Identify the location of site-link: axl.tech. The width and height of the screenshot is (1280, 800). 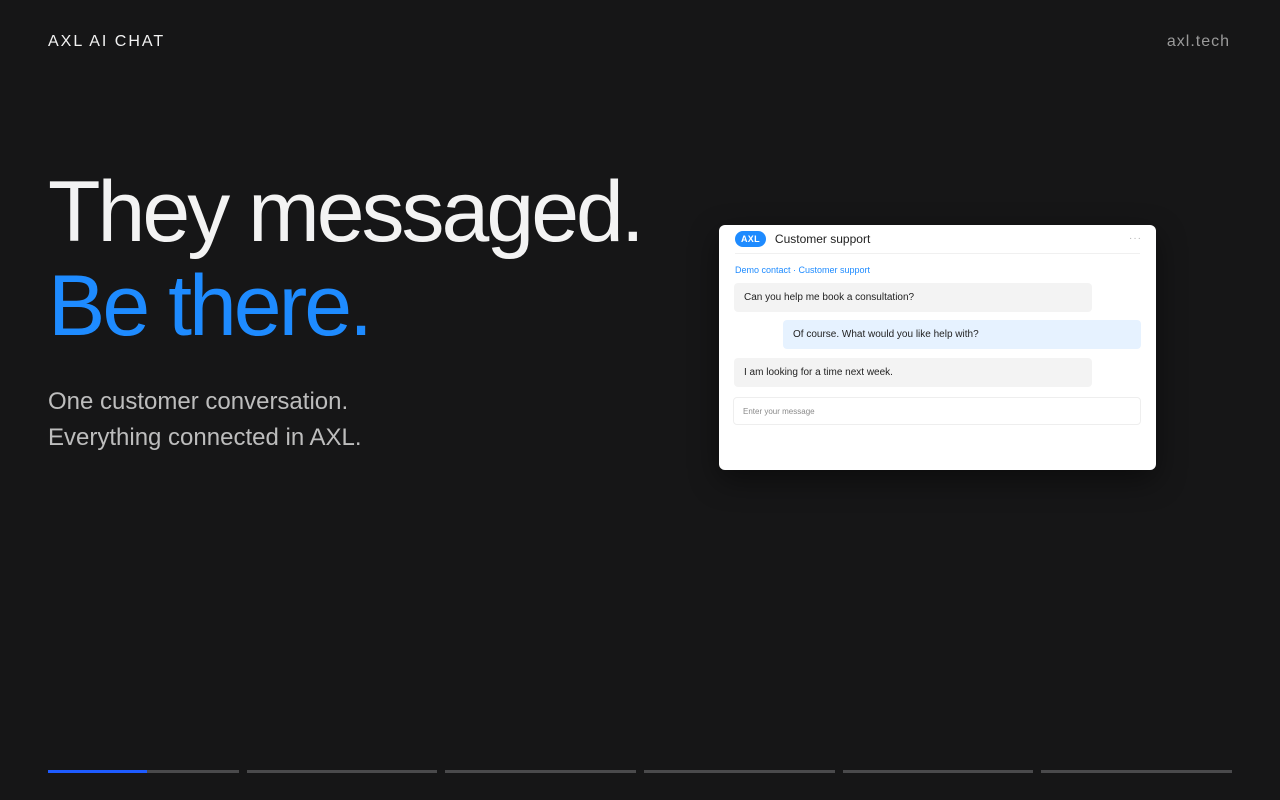
(1198, 42).